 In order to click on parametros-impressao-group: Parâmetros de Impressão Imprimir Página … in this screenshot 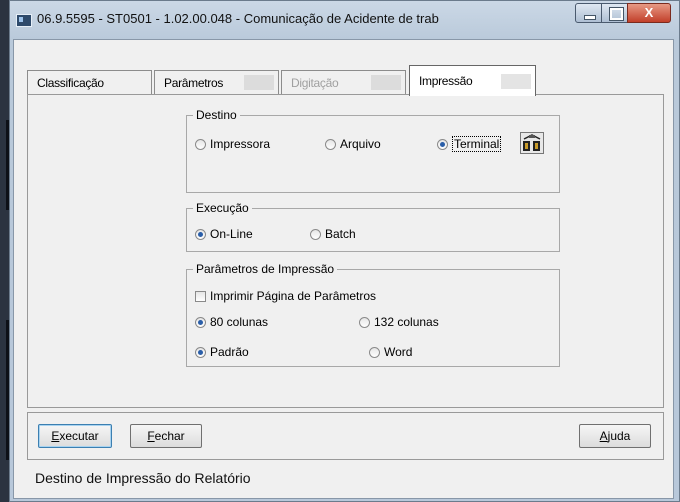, I will do `click(373, 314)`.